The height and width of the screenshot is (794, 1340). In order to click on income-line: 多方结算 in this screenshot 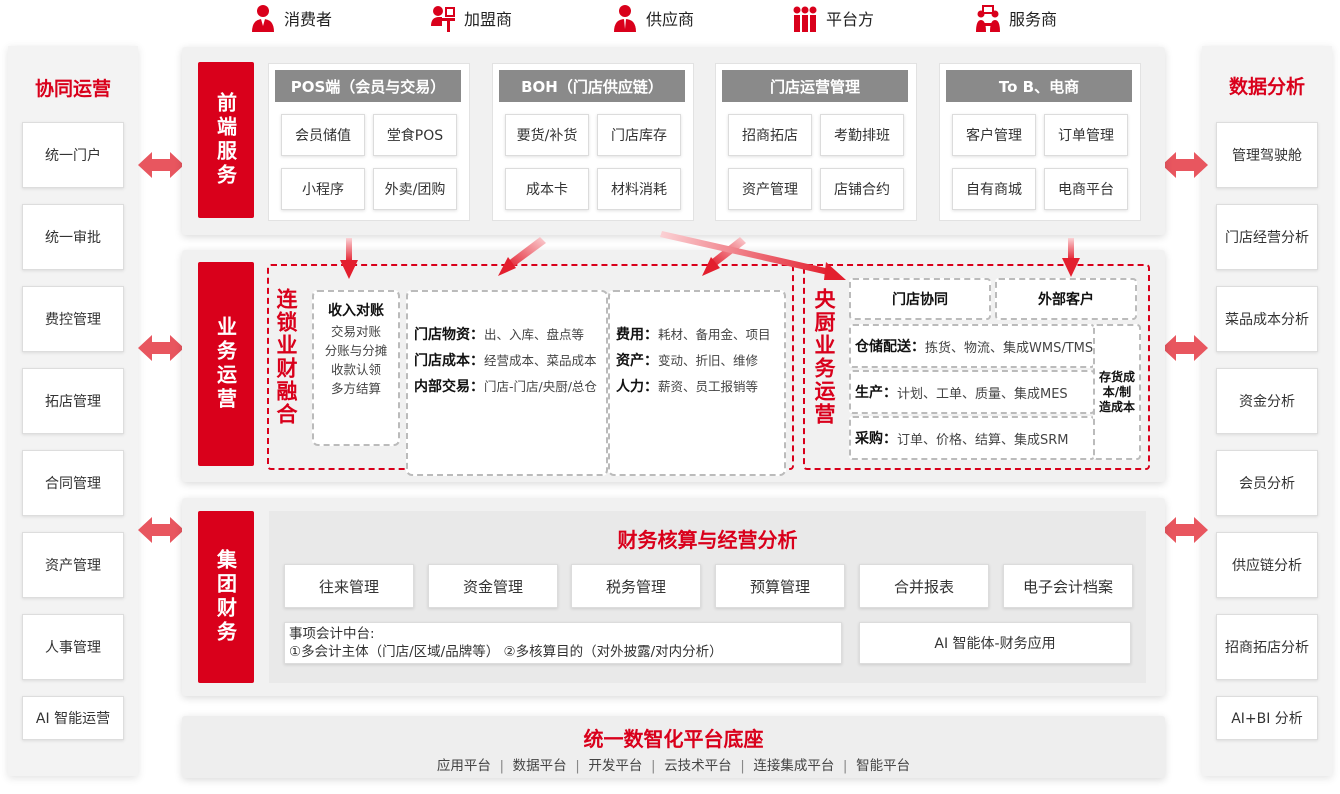, I will do `click(355, 388)`.